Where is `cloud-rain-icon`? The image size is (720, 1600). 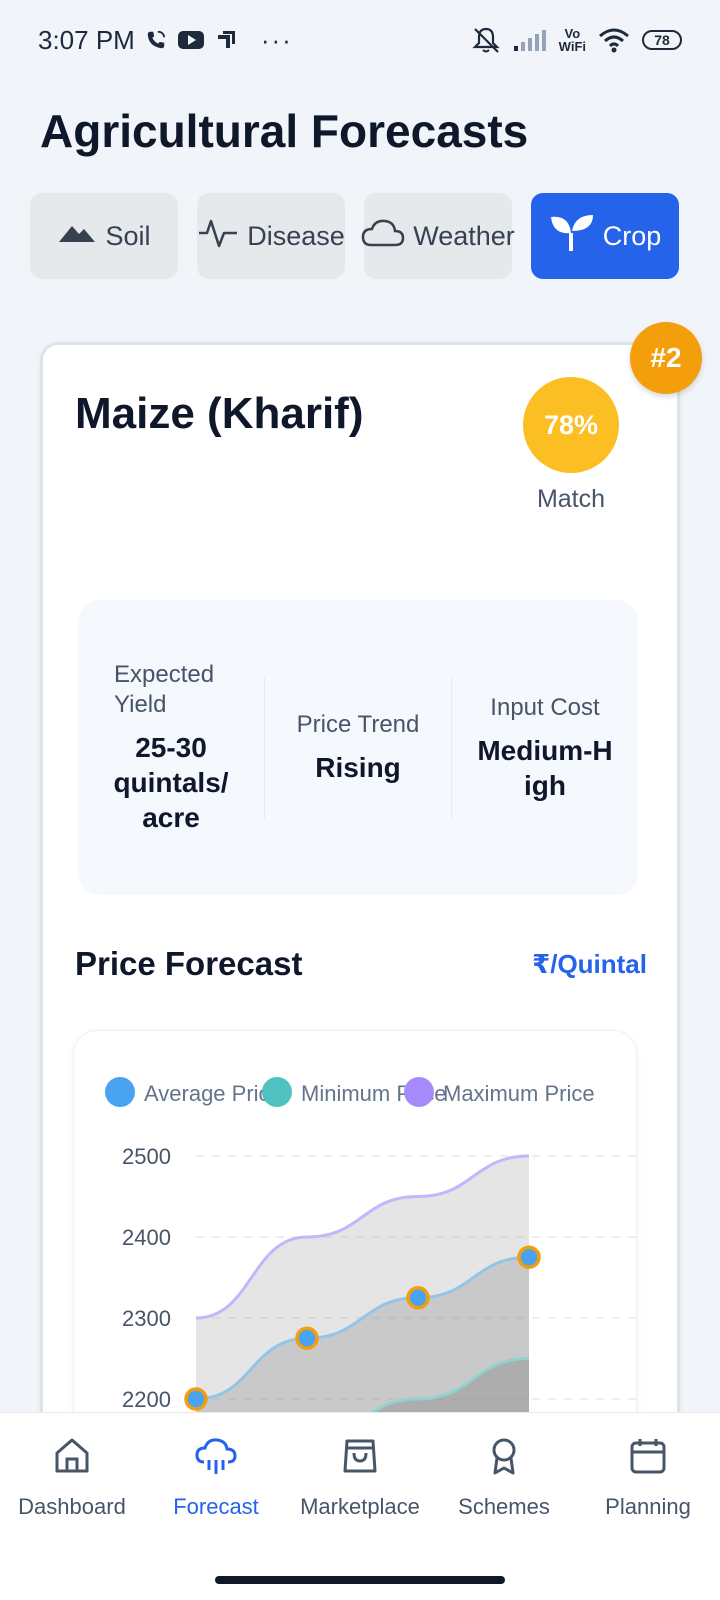
cloud-rain-icon is located at coordinates (216, 1459).